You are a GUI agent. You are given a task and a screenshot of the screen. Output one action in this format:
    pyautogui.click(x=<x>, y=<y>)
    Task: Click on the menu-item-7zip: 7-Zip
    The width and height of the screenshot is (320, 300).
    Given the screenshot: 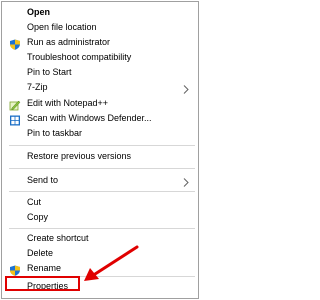 What is the action you would take?
    pyautogui.click(x=100, y=87)
    